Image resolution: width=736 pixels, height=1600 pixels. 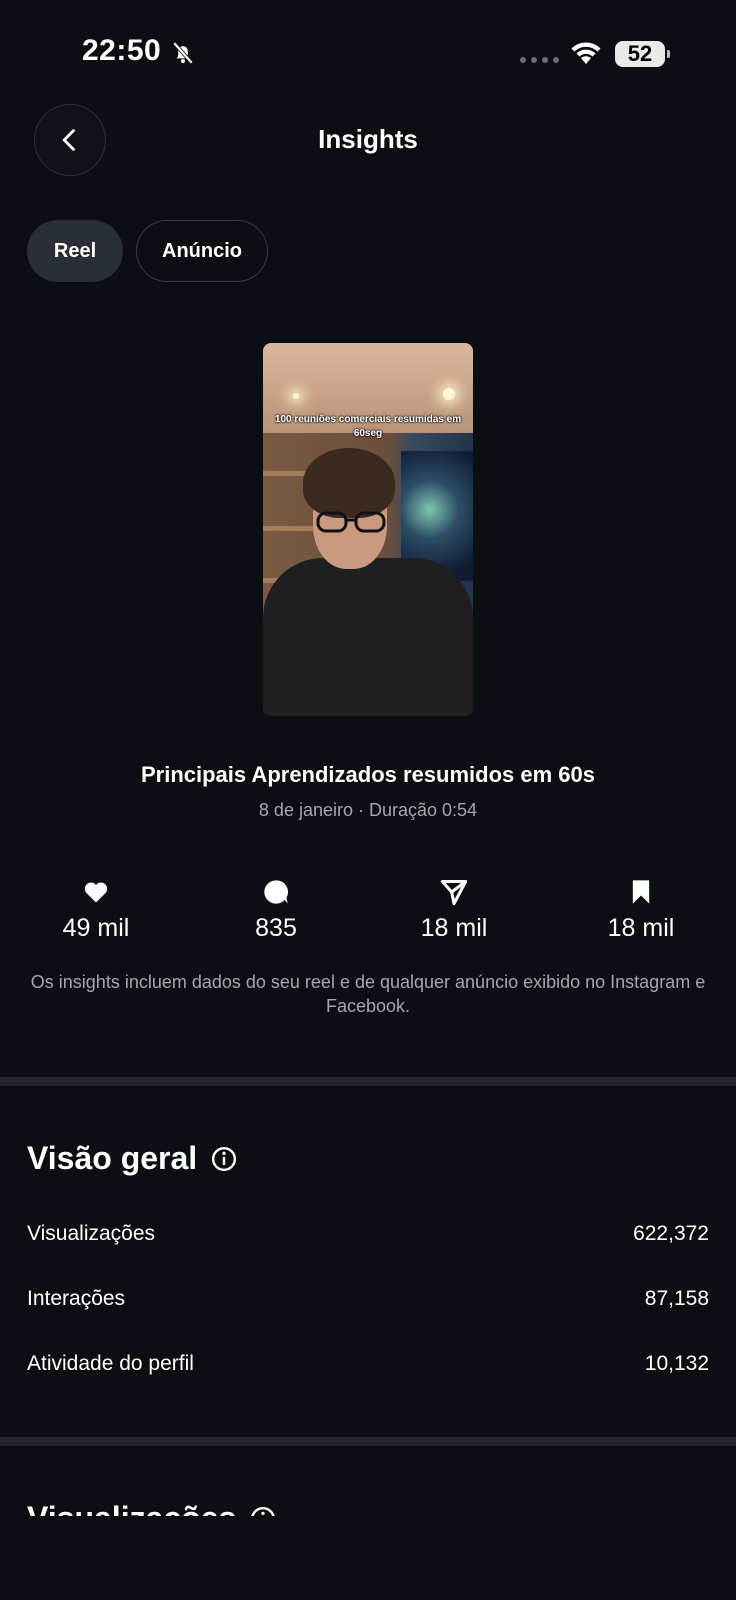 What do you see at coordinates (454, 928) in the screenshot?
I see `stat-shares-value: 18 mil` at bounding box center [454, 928].